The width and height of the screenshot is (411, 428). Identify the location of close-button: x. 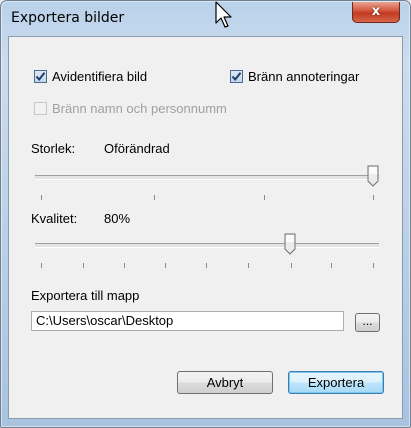
(376, 12).